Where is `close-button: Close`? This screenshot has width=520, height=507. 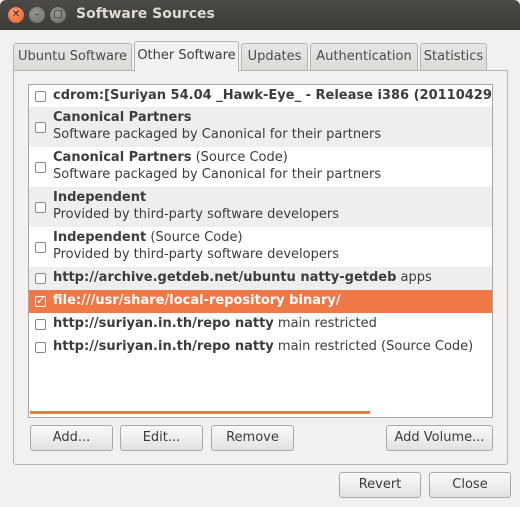 close-button: Close is located at coordinates (470, 485).